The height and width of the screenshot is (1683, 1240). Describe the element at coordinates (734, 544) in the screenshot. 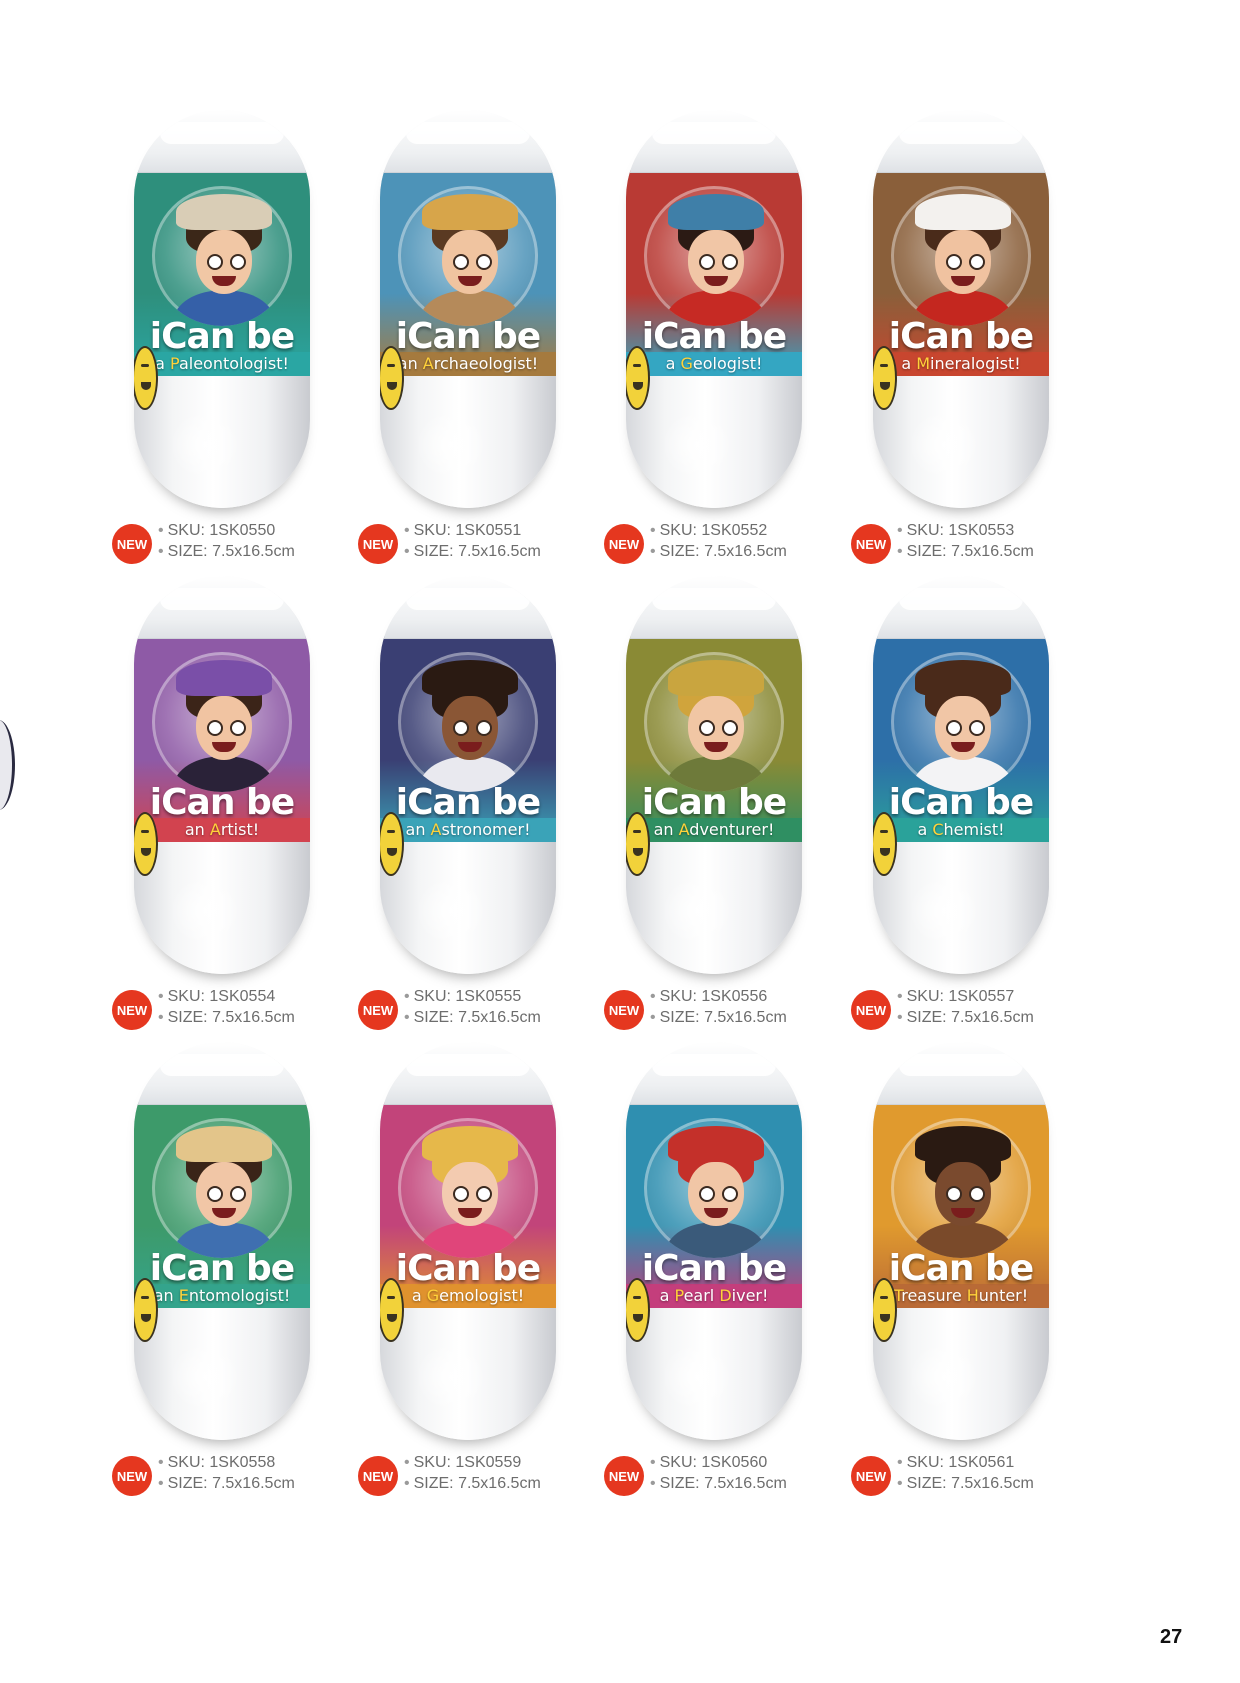

I see `product-info: NEW • SKU: 1SK0552 • SIZE: 7.5x16.5cm` at that location.